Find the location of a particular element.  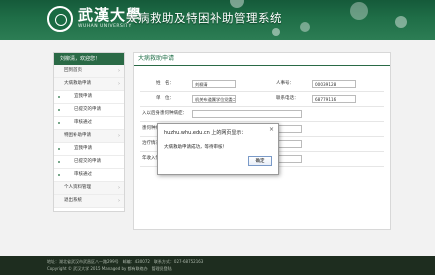

sidebar-item: 退出系统 › is located at coordinates (89, 201).